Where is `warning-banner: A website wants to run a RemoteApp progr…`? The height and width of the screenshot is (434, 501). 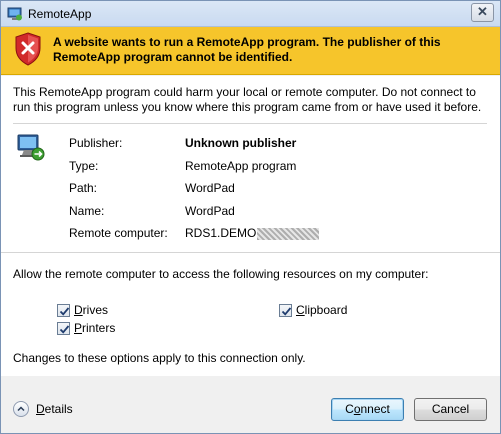 warning-banner: A website wants to run a RemoteApp progr… is located at coordinates (250, 51).